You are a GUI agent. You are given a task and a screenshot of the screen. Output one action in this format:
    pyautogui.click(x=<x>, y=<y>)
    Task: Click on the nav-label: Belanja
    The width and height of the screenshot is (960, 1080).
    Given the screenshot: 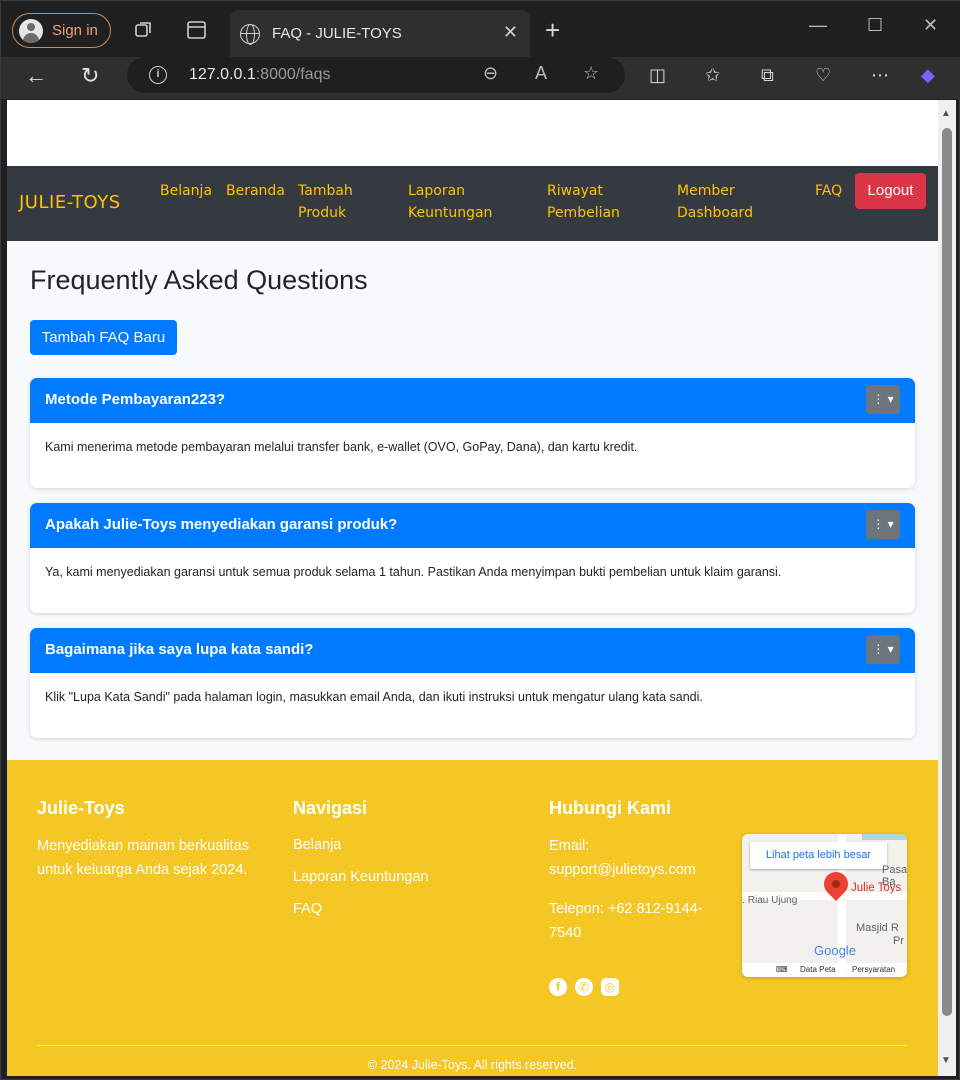 What is the action you would take?
    pyautogui.click(x=186, y=191)
    